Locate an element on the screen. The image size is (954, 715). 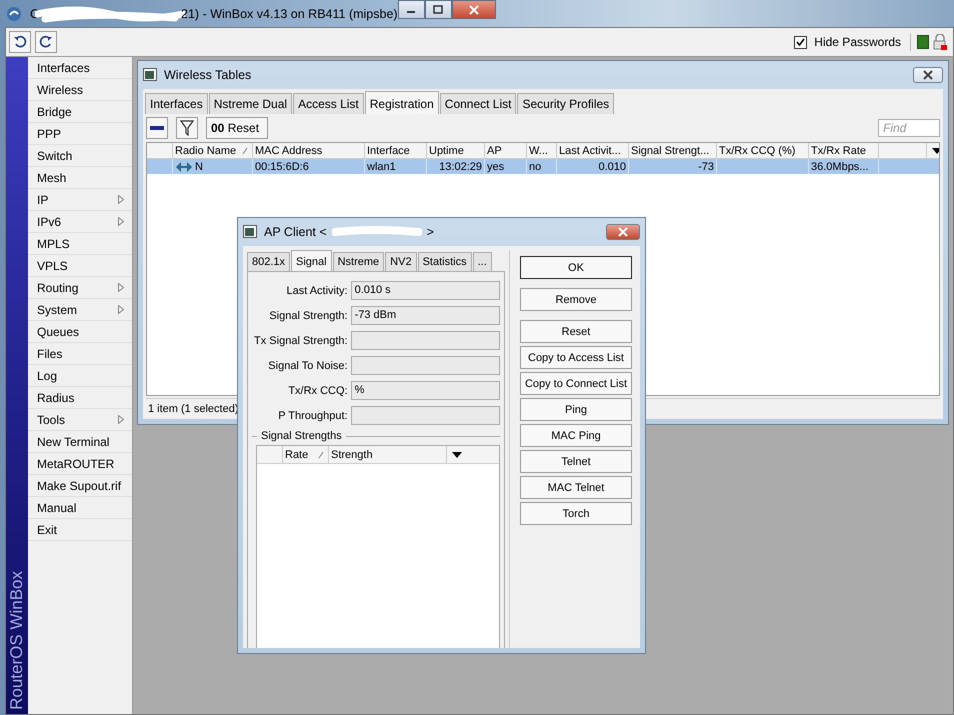
dialog-button: Copy to Access List is located at coordinates (576, 357).